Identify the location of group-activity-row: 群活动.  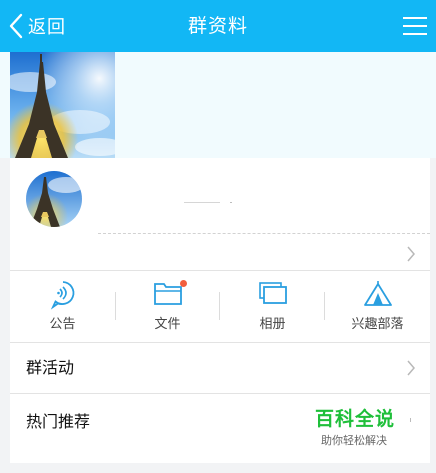
(220, 368).